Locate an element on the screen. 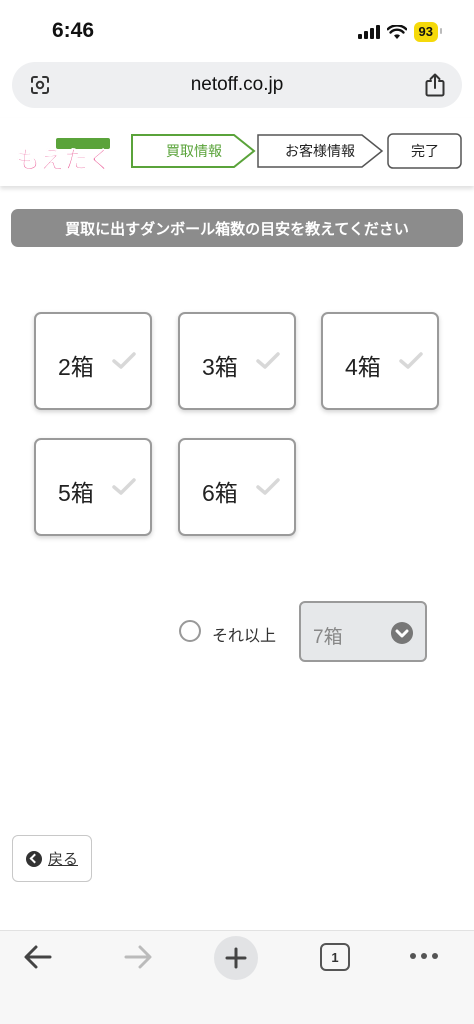 The height and width of the screenshot is (1024, 474). browser-toolbar: 1 is located at coordinates (237, 977).